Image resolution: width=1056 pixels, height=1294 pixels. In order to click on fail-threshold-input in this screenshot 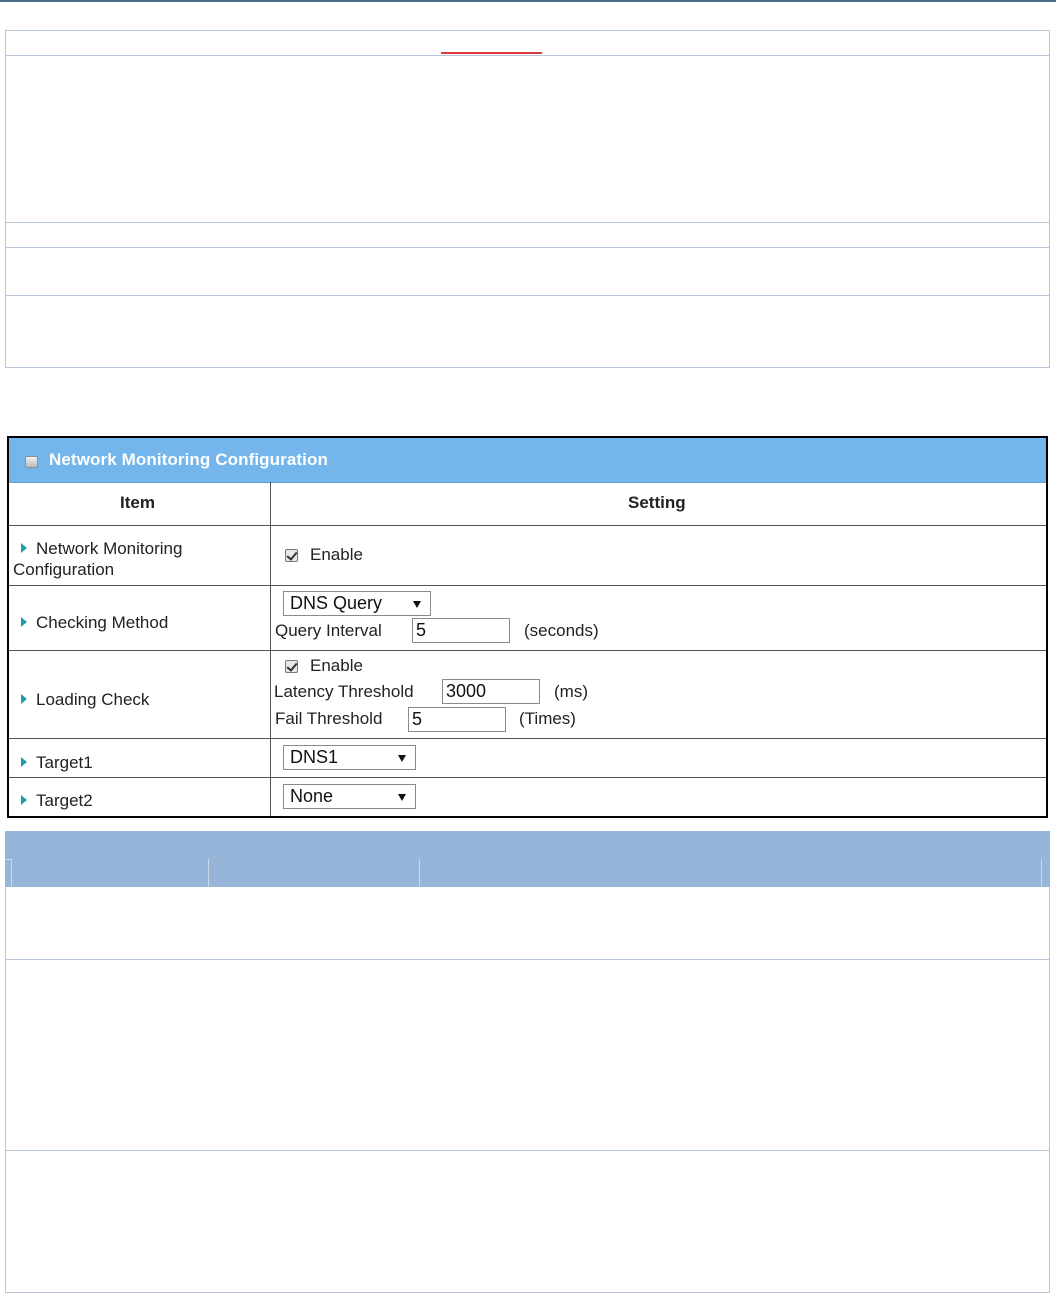, I will do `click(457, 719)`.